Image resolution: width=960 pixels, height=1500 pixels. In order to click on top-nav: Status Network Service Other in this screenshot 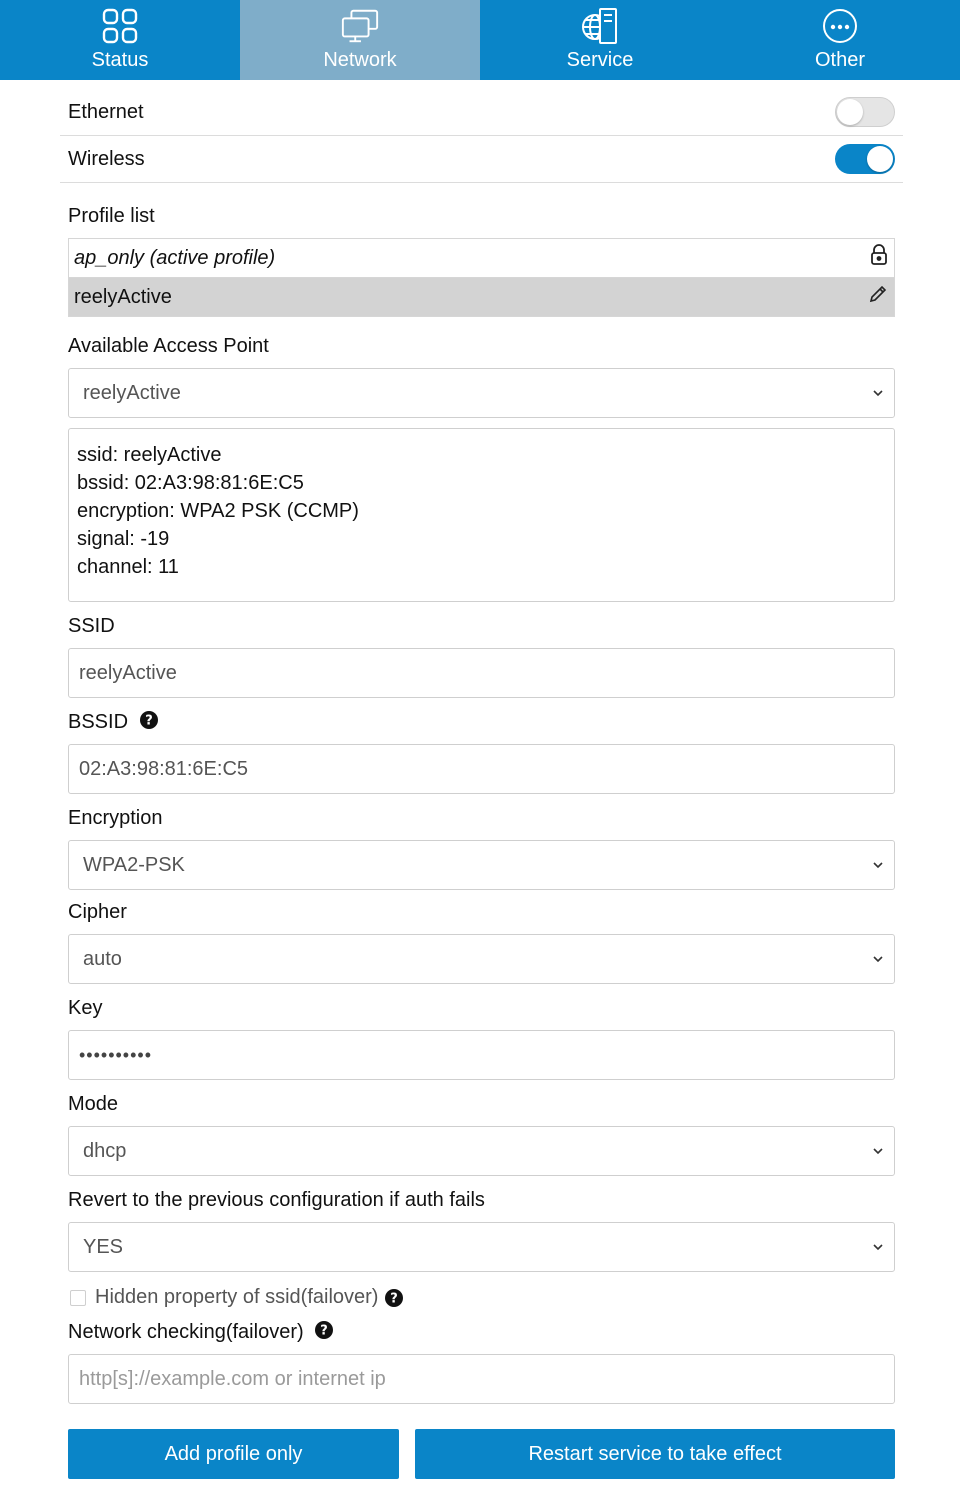, I will do `click(480, 40)`.